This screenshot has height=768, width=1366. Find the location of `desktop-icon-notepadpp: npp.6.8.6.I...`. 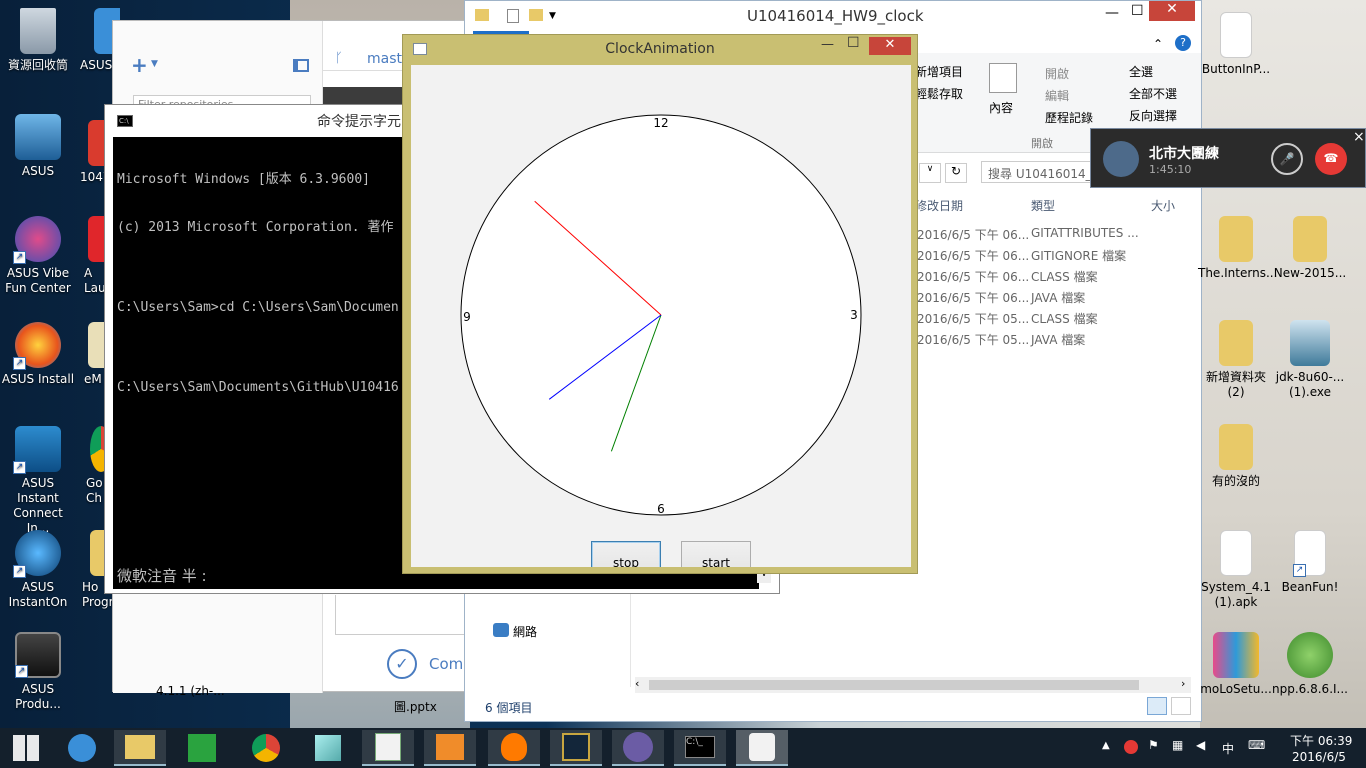

desktop-icon-notepadpp: npp.6.8.6.I... is located at coordinates (1310, 664).